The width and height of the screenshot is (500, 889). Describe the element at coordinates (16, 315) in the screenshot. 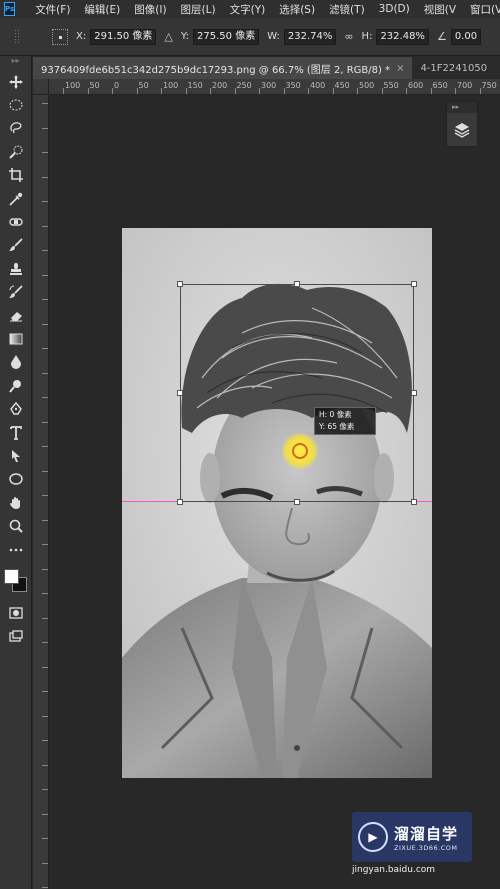

I see `eraser-tool-icon` at that location.